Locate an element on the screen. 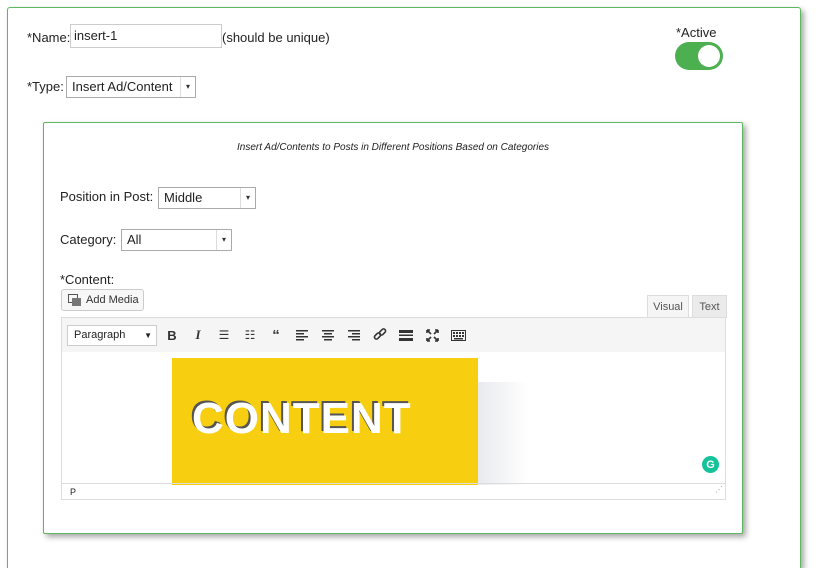 This screenshot has height=568, width=816. editor-statusbar: P ⋰ is located at coordinates (393, 491).